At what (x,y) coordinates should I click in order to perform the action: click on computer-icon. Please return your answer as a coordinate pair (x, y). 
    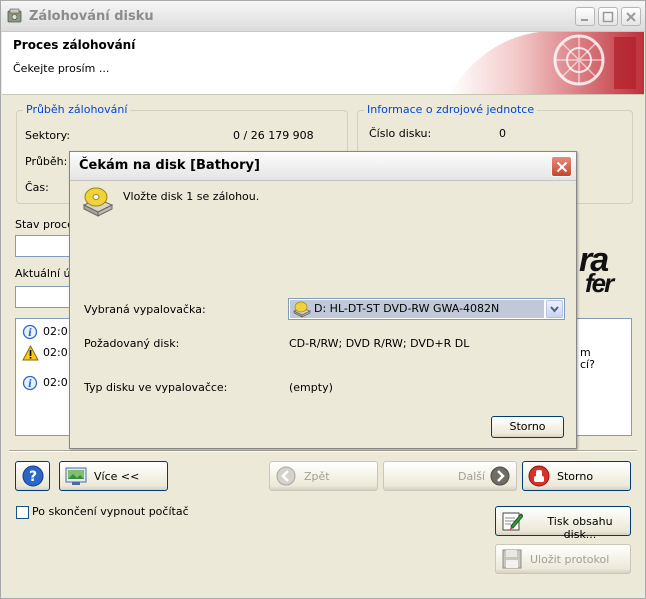
    Looking at the image, I should click on (76, 476).